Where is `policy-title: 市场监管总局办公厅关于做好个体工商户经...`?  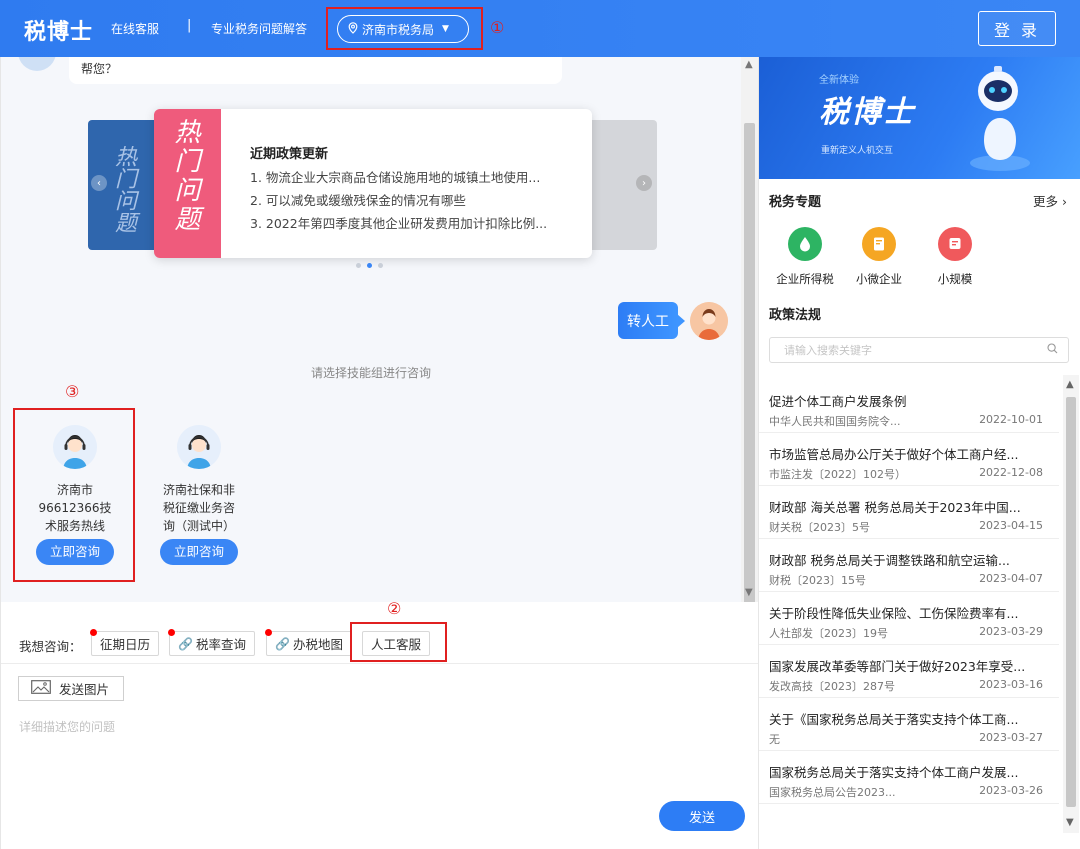
policy-title: 市场监管总局办公厅关于做好个体工商户经... is located at coordinates (909, 453).